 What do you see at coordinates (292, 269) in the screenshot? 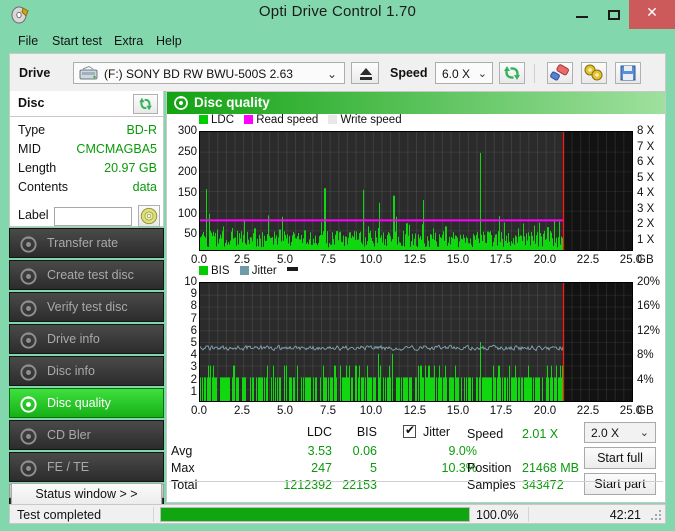
I see `legend-swatch-extra` at bounding box center [292, 269].